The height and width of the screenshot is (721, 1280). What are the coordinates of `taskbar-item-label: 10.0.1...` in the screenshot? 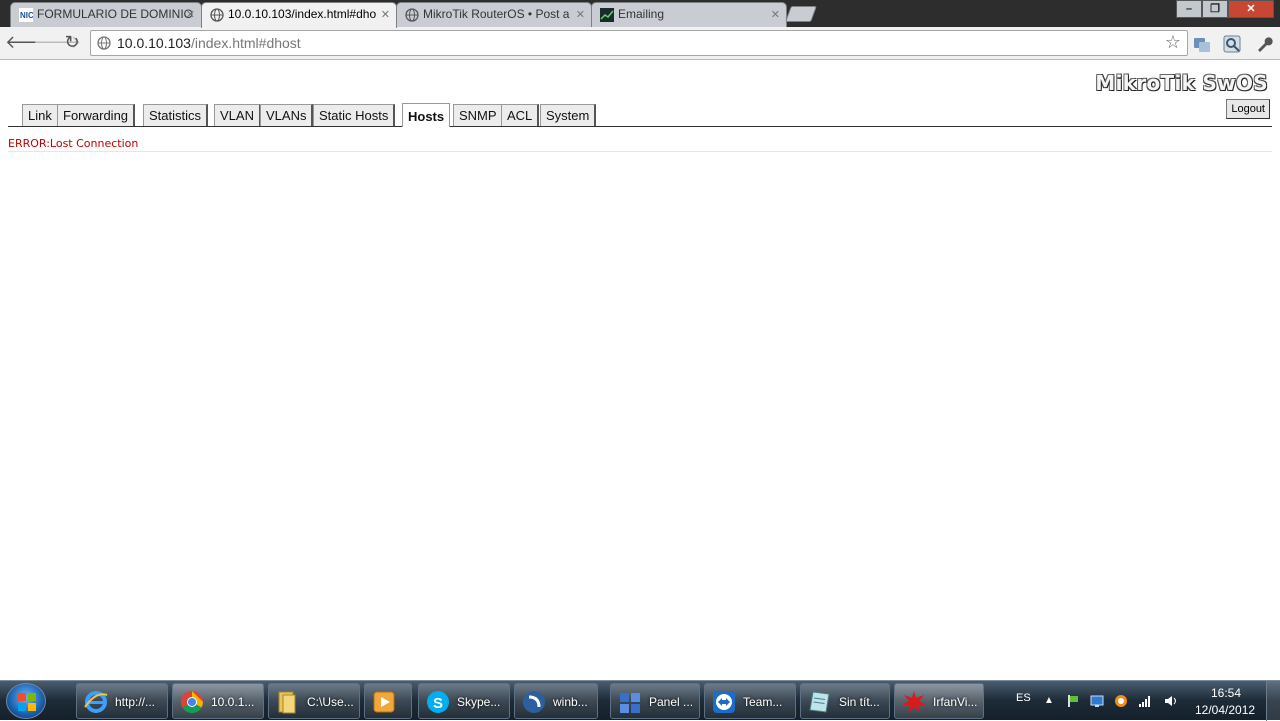 It's located at (233, 702).